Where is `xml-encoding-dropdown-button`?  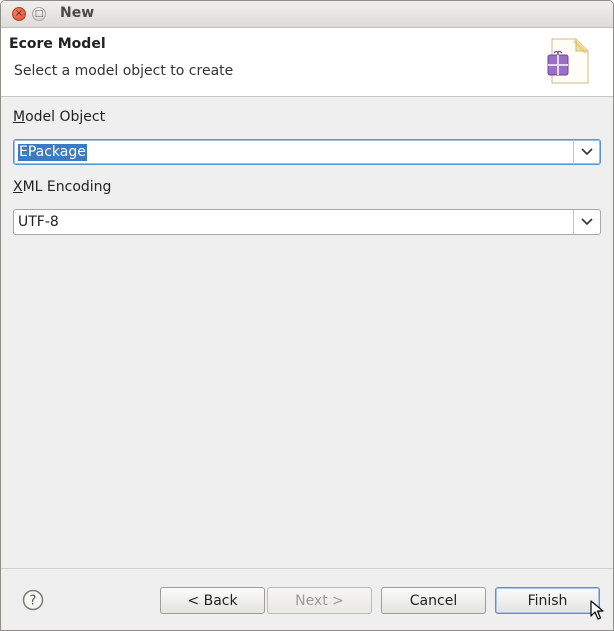
xml-encoding-dropdown-button is located at coordinates (586, 222).